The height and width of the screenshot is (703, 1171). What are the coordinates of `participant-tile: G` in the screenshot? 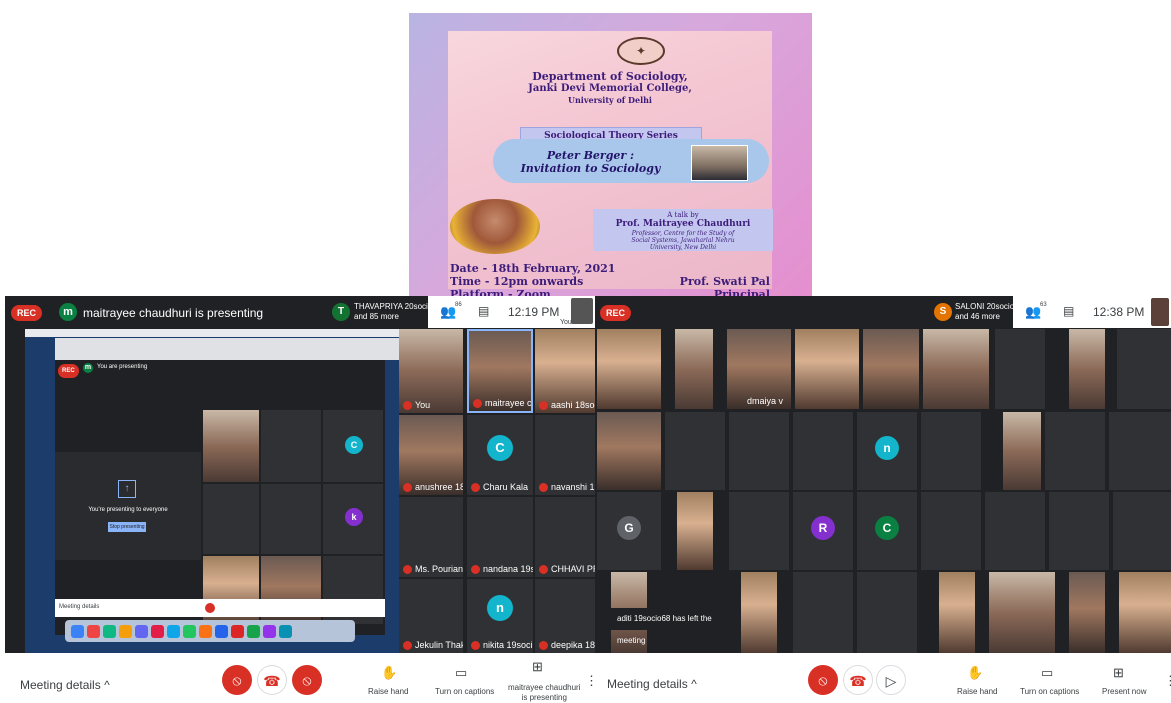 It's located at (629, 531).